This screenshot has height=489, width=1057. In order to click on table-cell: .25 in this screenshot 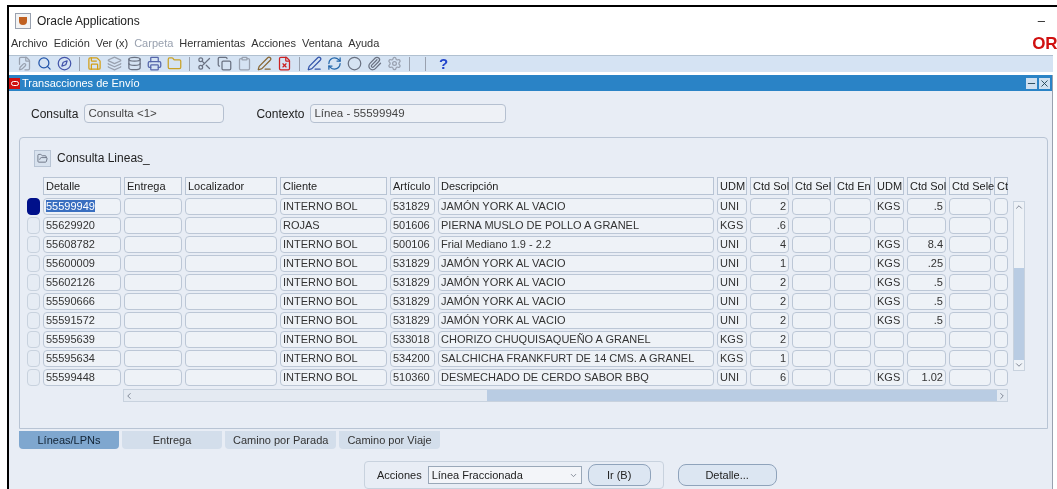, I will do `click(926, 263)`.